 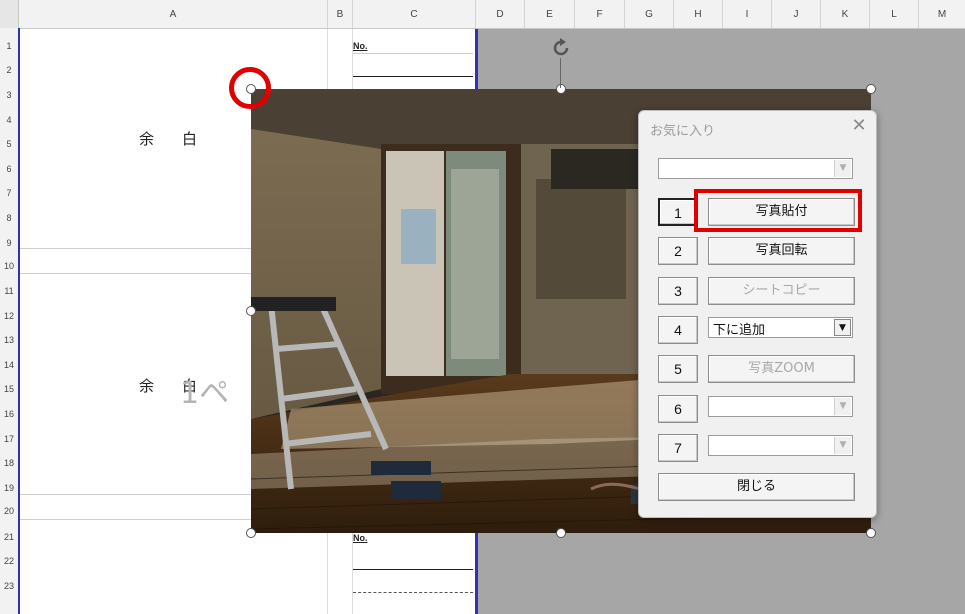 What do you see at coordinates (678, 409) in the screenshot?
I see `step-6-number-button: 6` at bounding box center [678, 409].